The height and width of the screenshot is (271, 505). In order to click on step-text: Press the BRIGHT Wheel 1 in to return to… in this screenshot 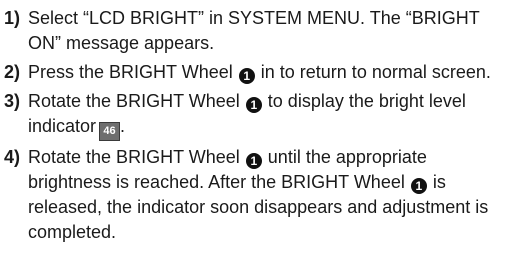, I will do `click(265, 72)`.